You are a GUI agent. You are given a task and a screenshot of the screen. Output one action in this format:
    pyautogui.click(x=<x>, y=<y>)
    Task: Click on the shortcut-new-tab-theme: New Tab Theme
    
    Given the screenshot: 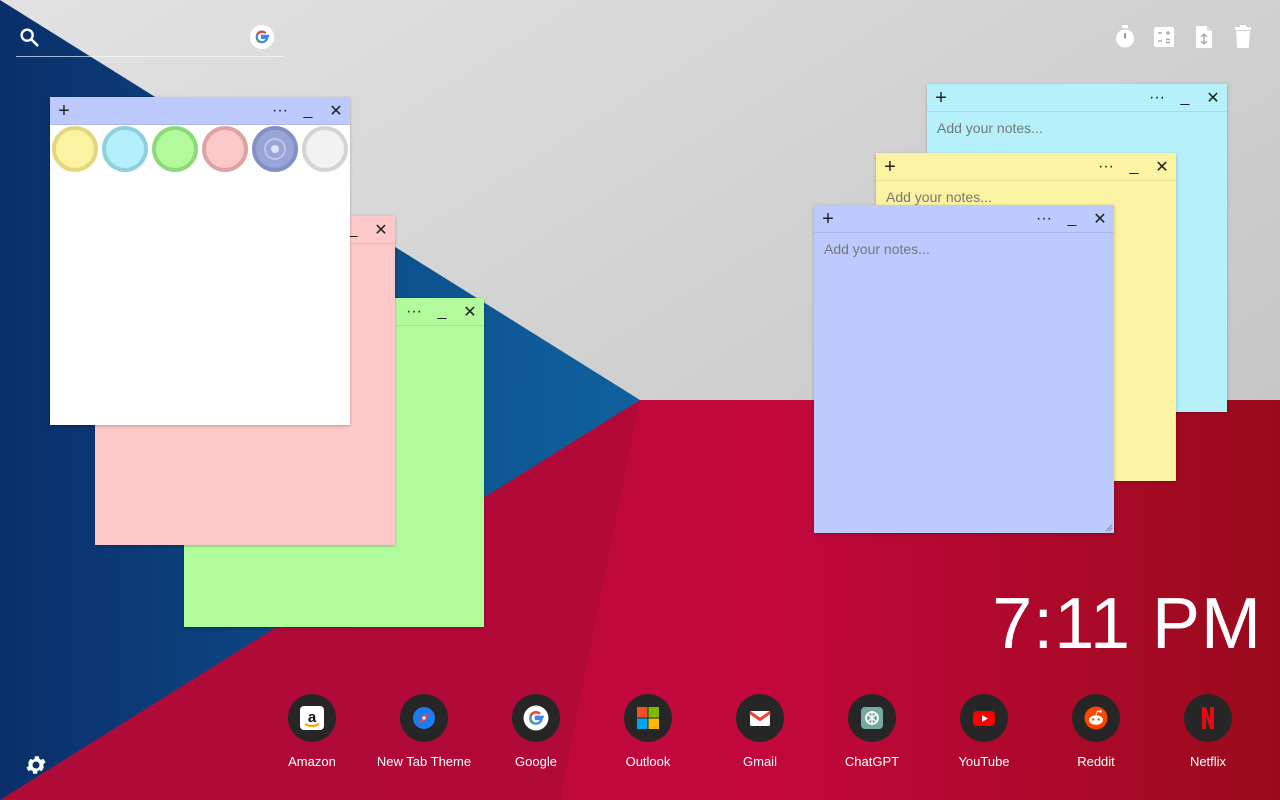 What is the action you would take?
    pyautogui.click(x=424, y=733)
    